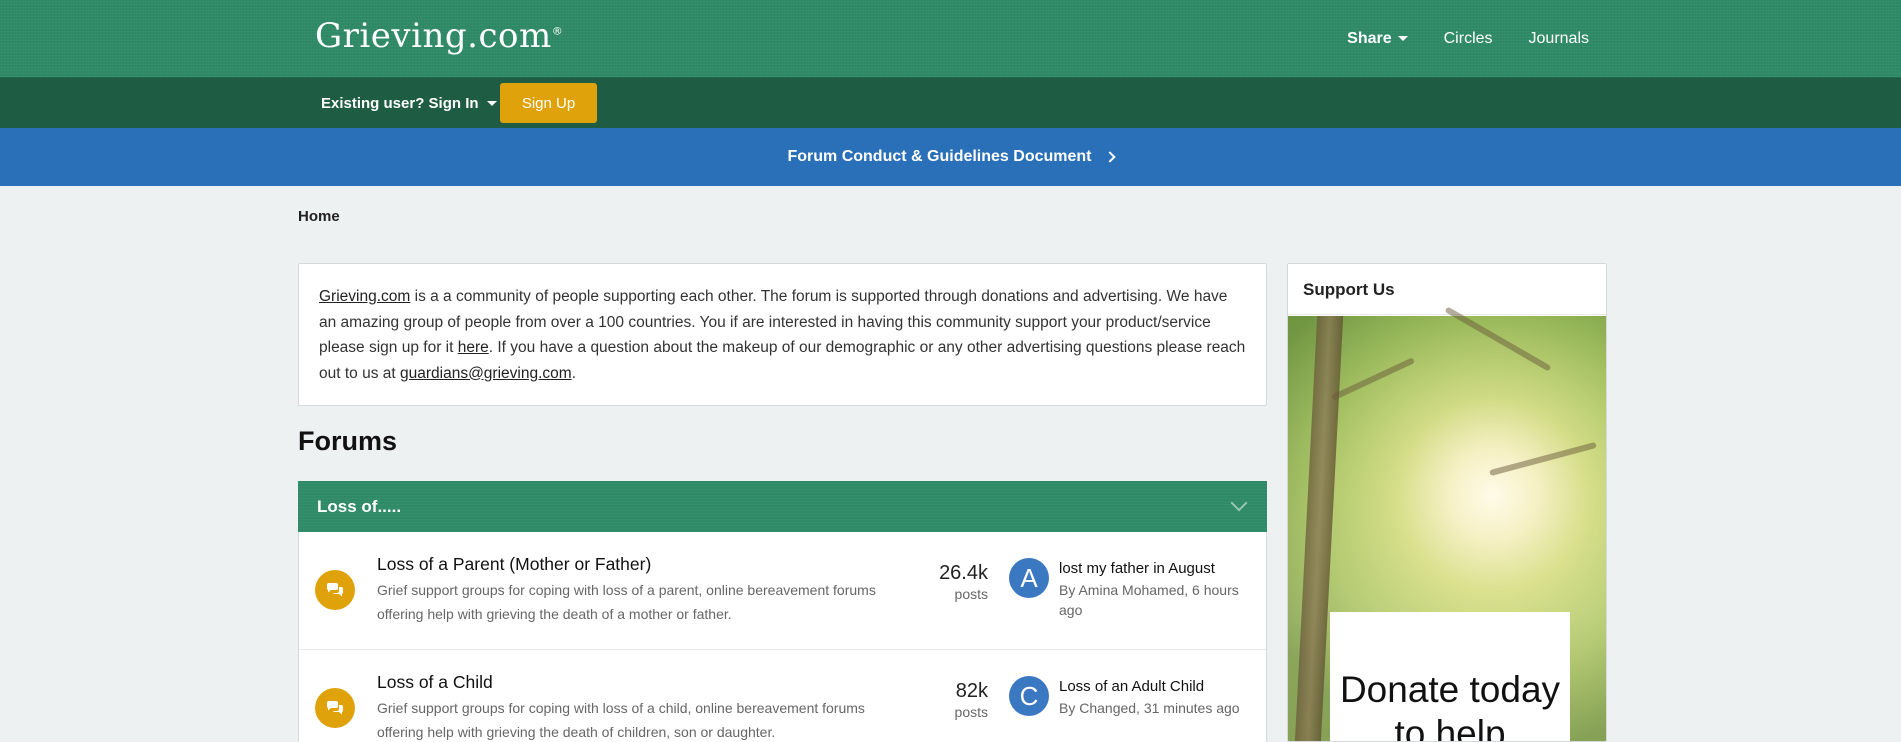  Describe the element at coordinates (1149, 708) in the screenshot. I see `last-post-meta: By Changed, 31 minutes ago` at that location.